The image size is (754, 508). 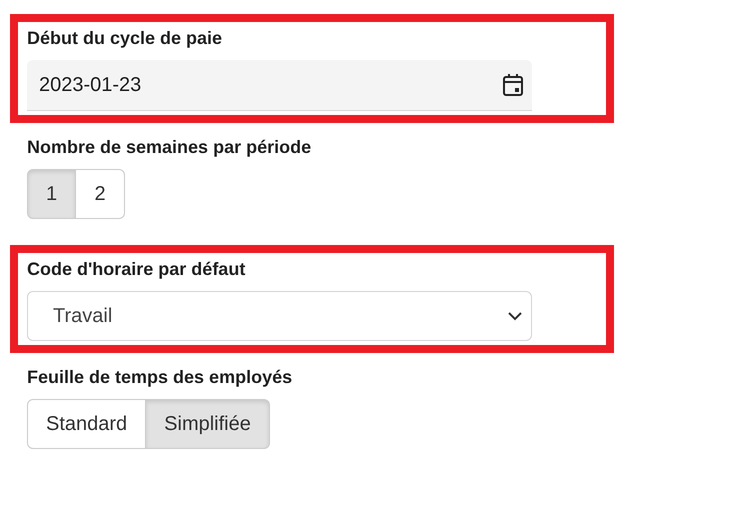 I want to click on field-label: Nombre de semaines par période, so click(x=169, y=147).